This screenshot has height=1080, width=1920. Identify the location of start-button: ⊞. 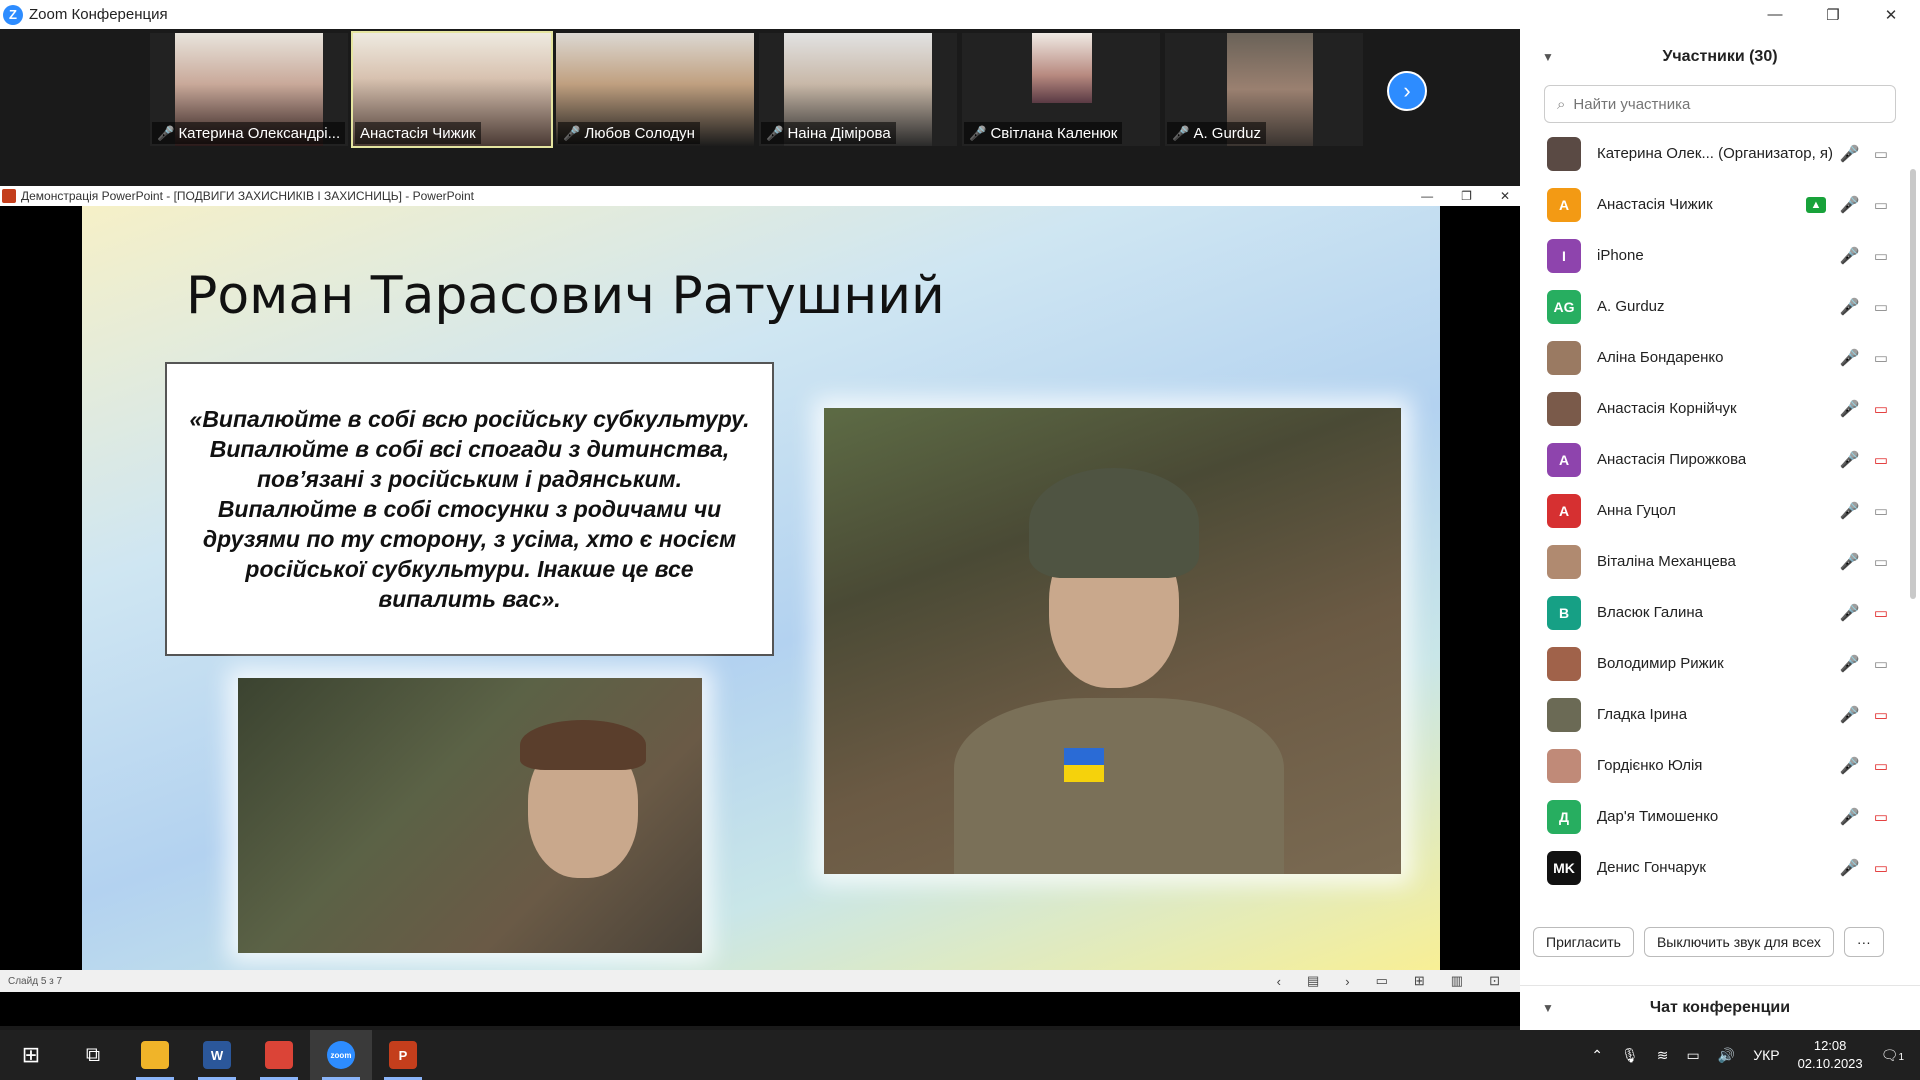
(31, 1055).